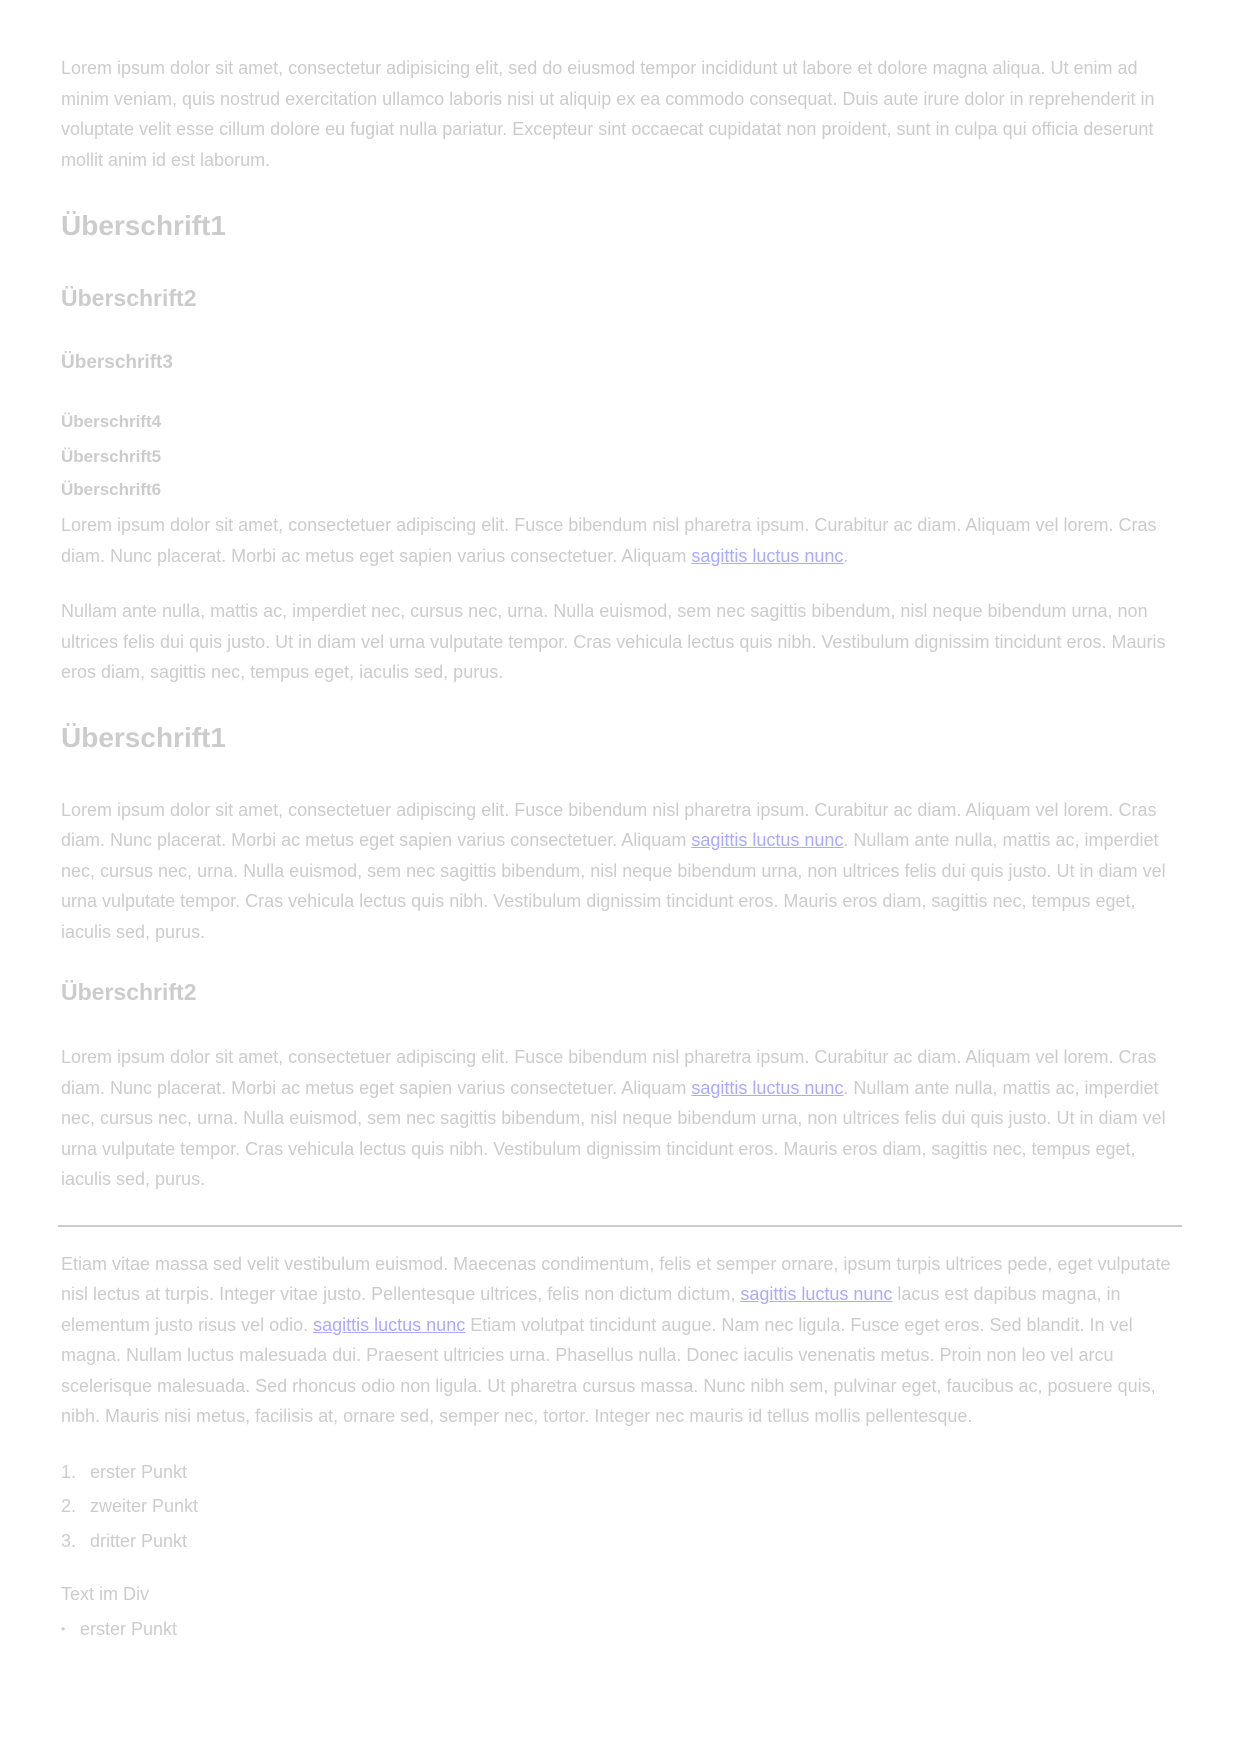 Image resolution: width=1240 pixels, height=1754 pixels. What do you see at coordinates (129, 298) in the screenshot?
I see `heading-2: Überschrift2` at bounding box center [129, 298].